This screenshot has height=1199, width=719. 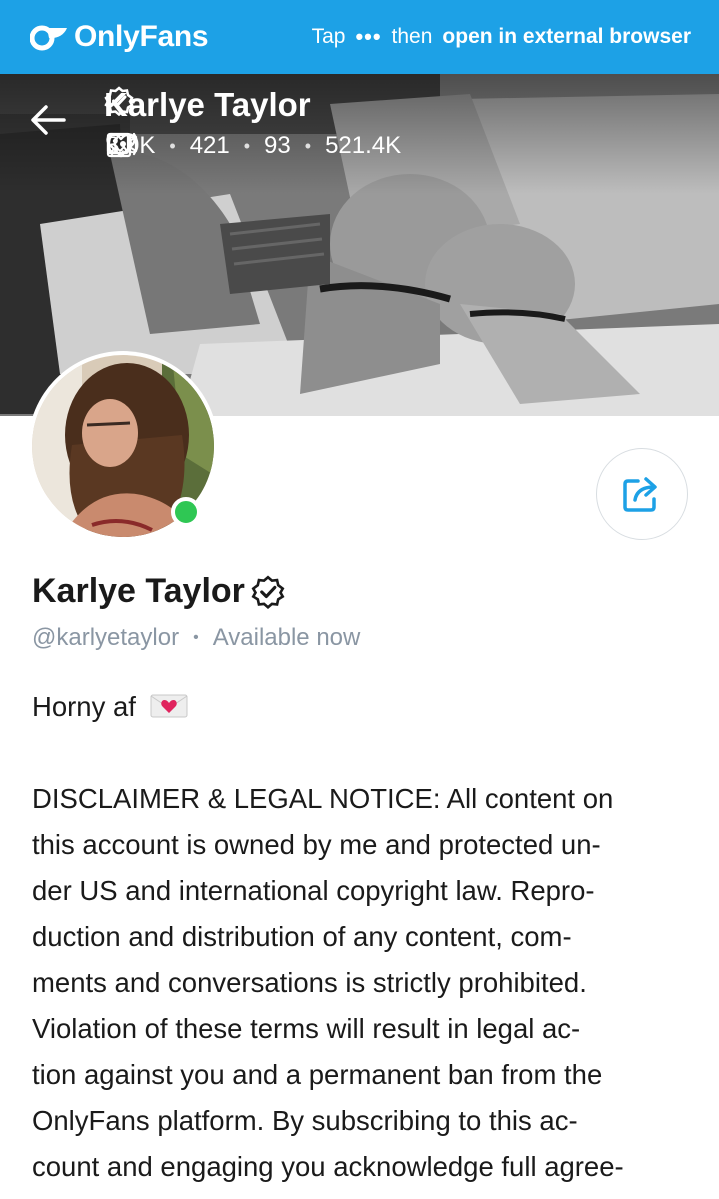 I want to click on back-button, so click(x=52, y=126).